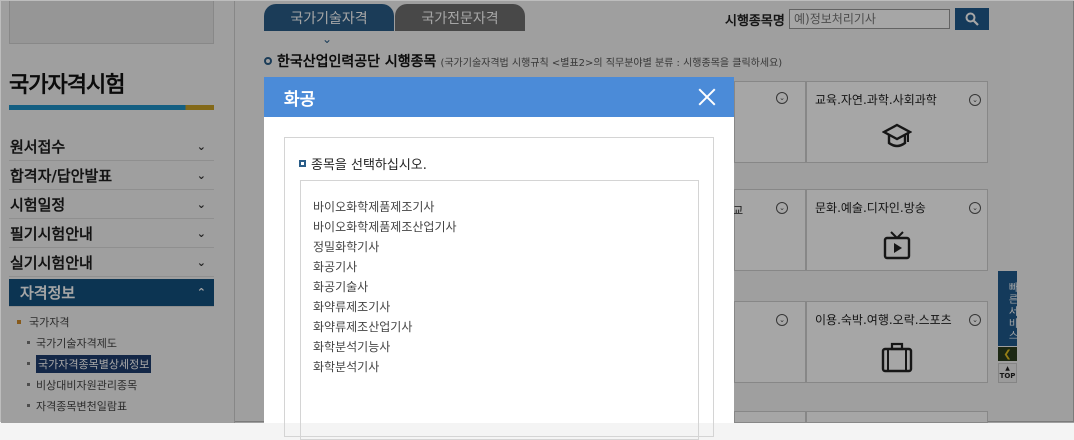 Image resolution: width=1074 pixels, height=440 pixels. Describe the element at coordinates (499, 227) in the screenshot. I see `list-item: 바이오화학제품제조산업기사` at that location.